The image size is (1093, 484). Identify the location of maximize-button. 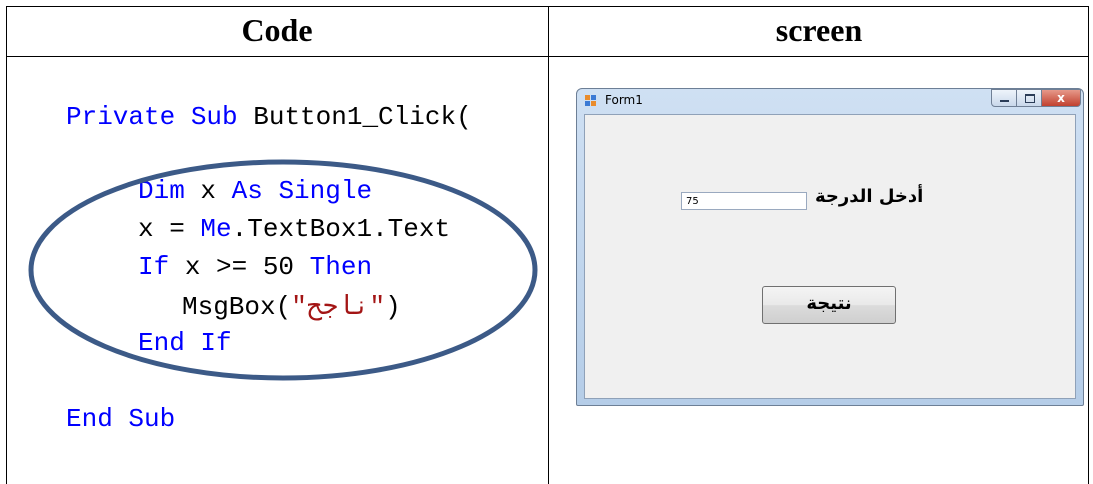
(1029, 98).